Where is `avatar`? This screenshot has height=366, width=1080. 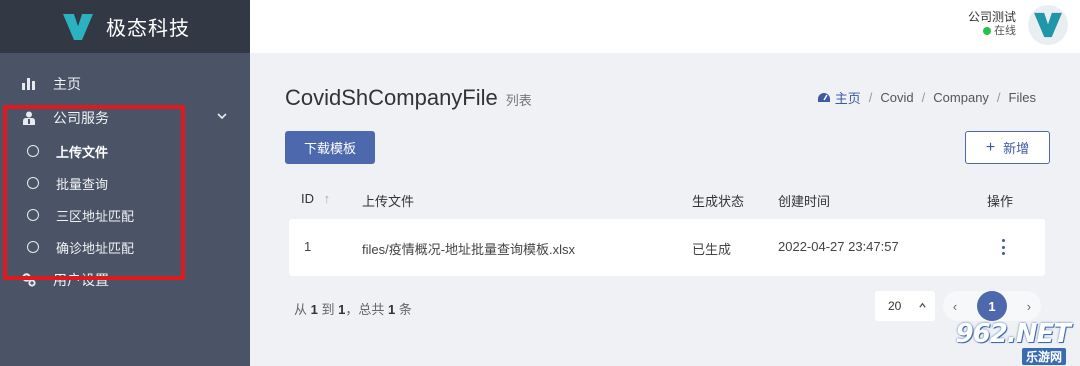 avatar is located at coordinates (1048, 25).